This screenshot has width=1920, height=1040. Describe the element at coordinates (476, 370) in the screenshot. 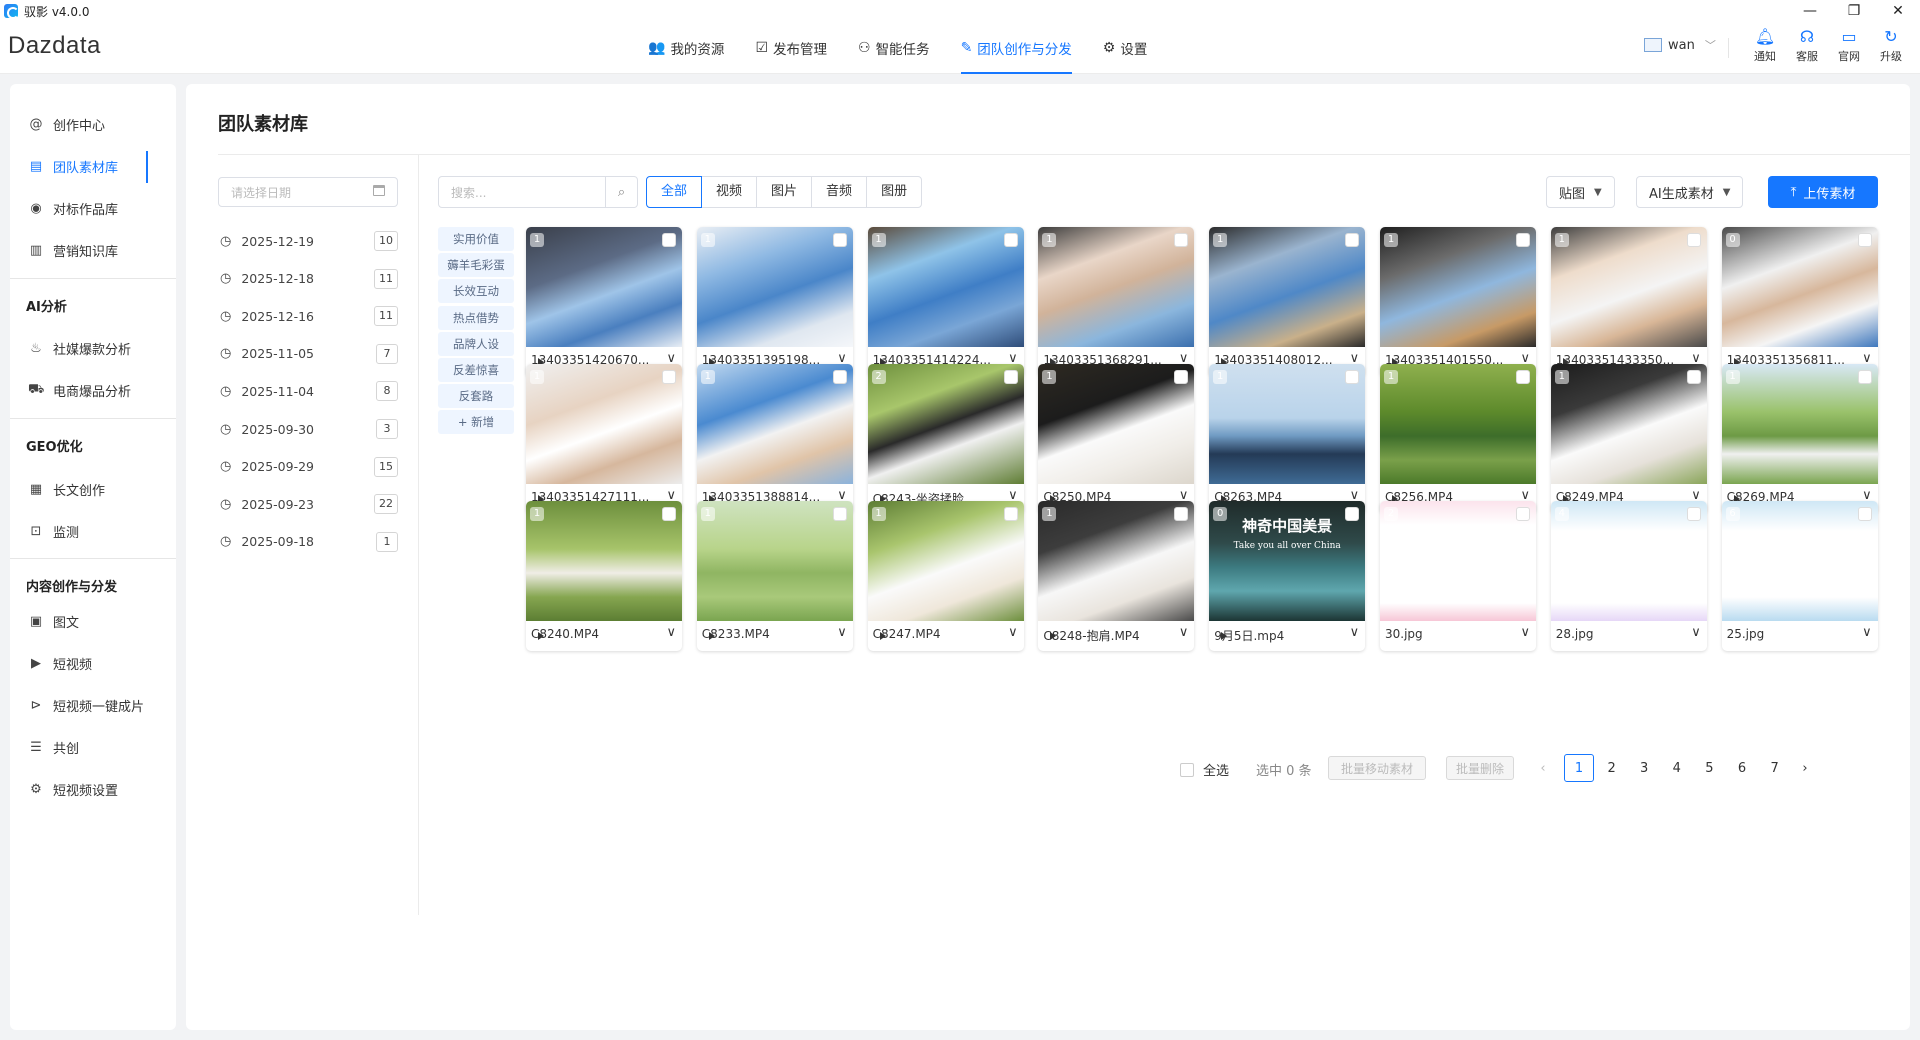

I see `tag-chip: 反差惊喜` at that location.